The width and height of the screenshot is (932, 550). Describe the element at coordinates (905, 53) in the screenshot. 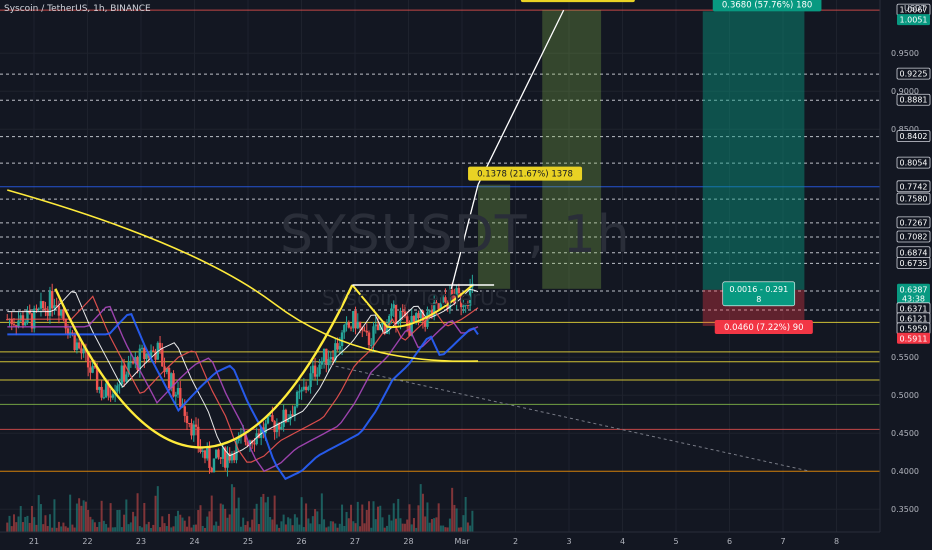

I see `price-tick: 0.9500` at that location.